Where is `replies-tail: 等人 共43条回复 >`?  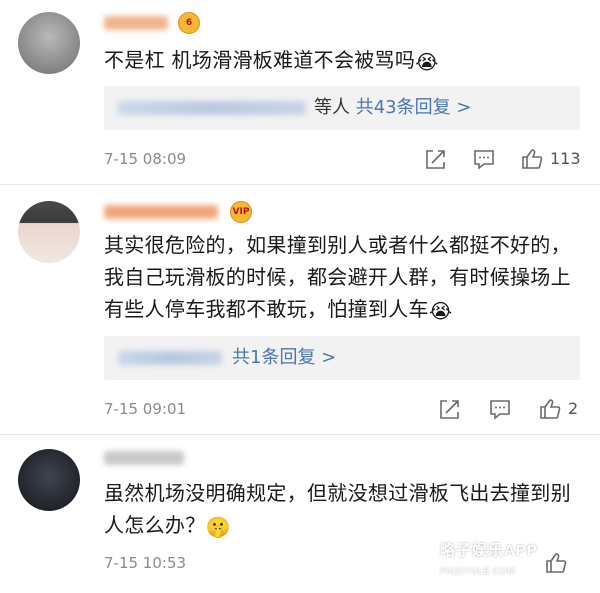 replies-tail: 等人 共43条回复 > is located at coordinates (392, 108).